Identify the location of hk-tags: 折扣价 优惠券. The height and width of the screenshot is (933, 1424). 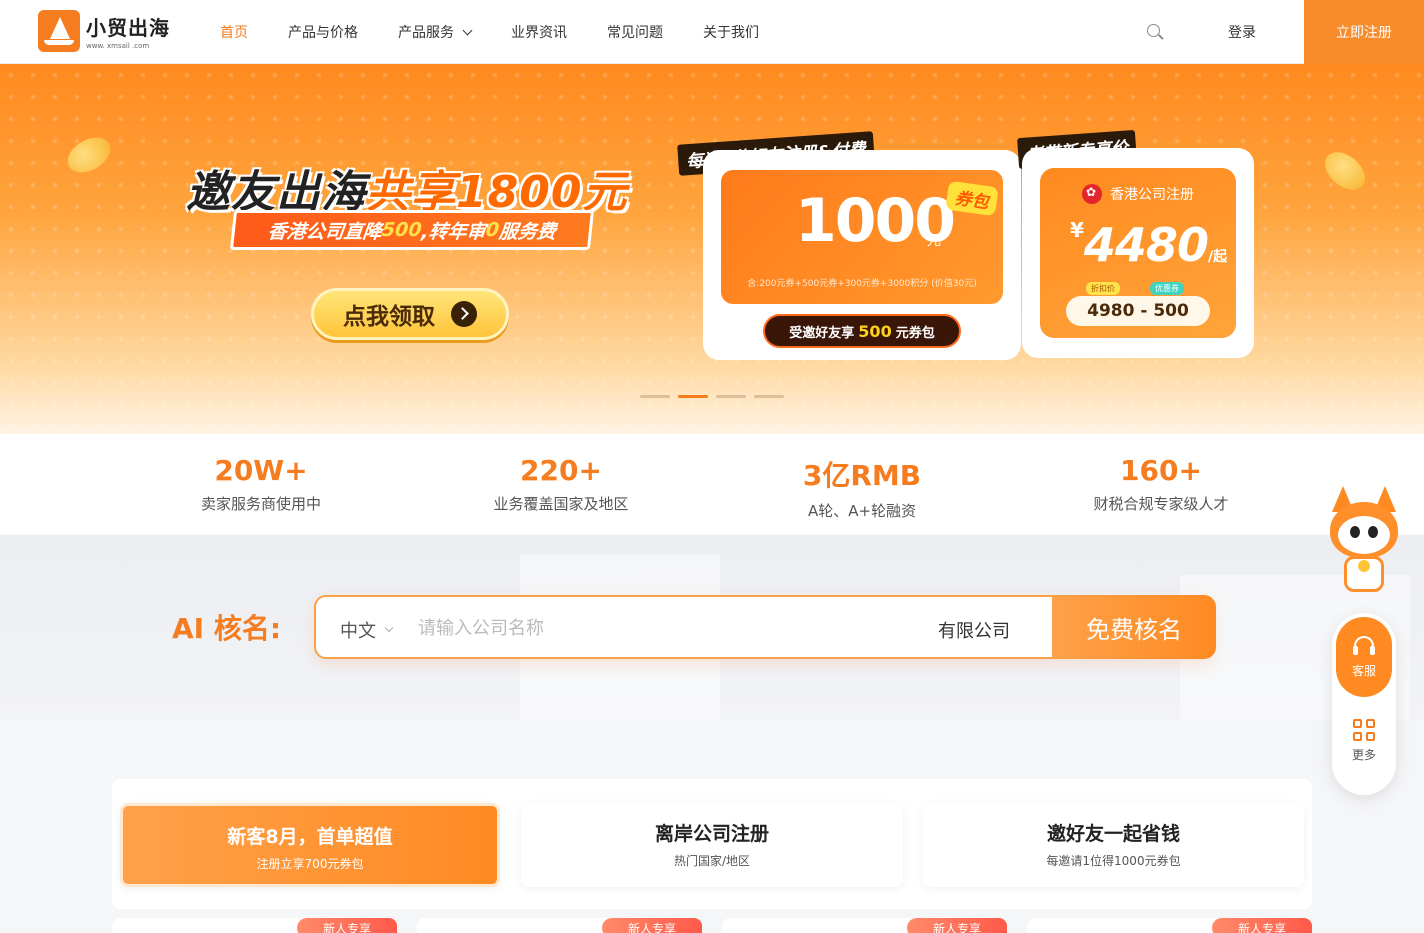
(1135, 288).